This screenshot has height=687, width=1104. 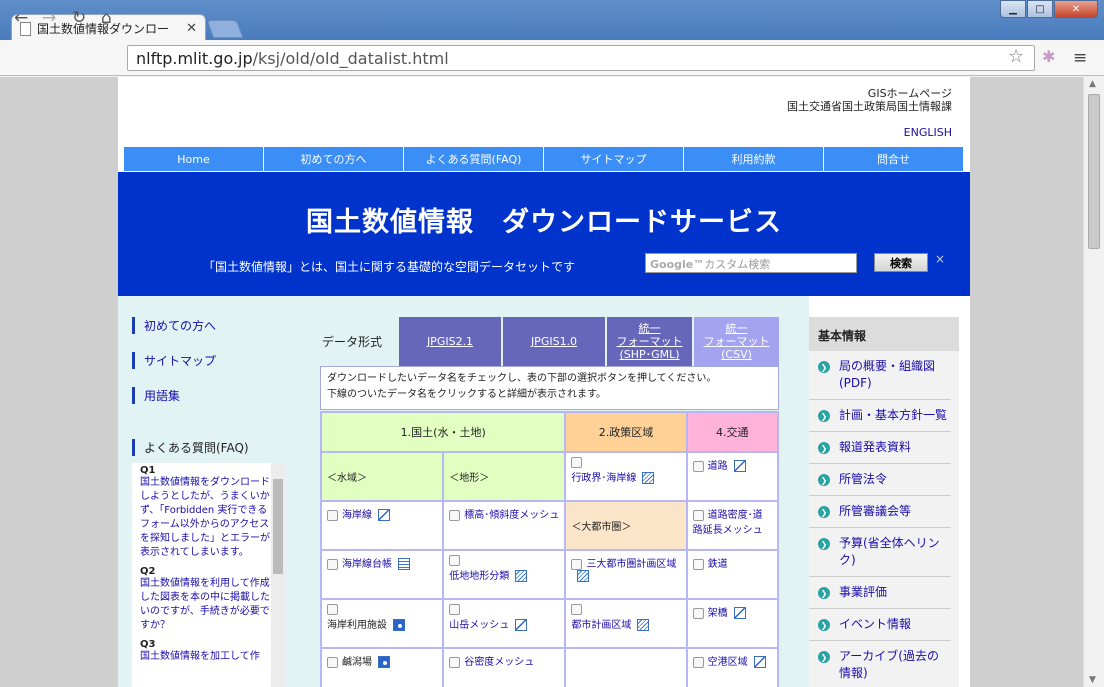 I want to click on sidebar-link-glossary: 用語集, so click(x=156, y=395).